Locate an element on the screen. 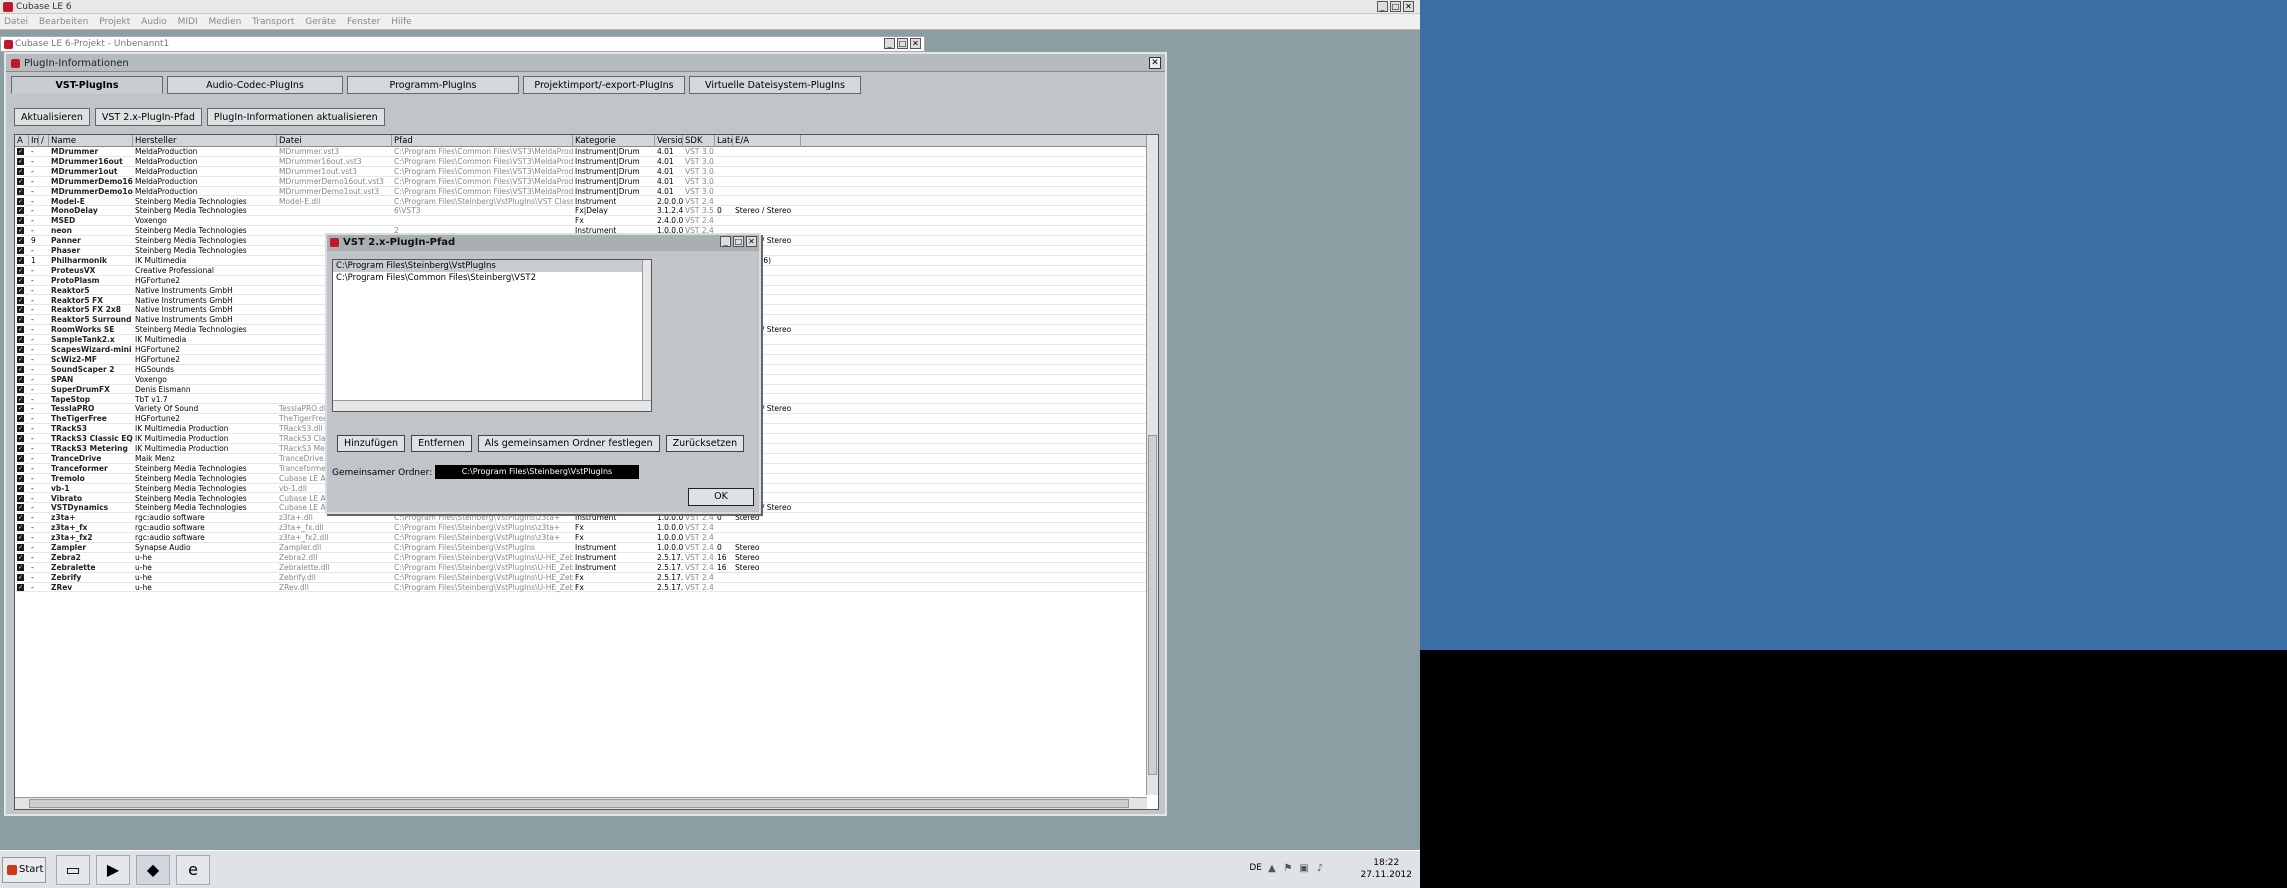 This screenshot has width=2287, height=888. menu-geraete: Geräte is located at coordinates (320, 22).